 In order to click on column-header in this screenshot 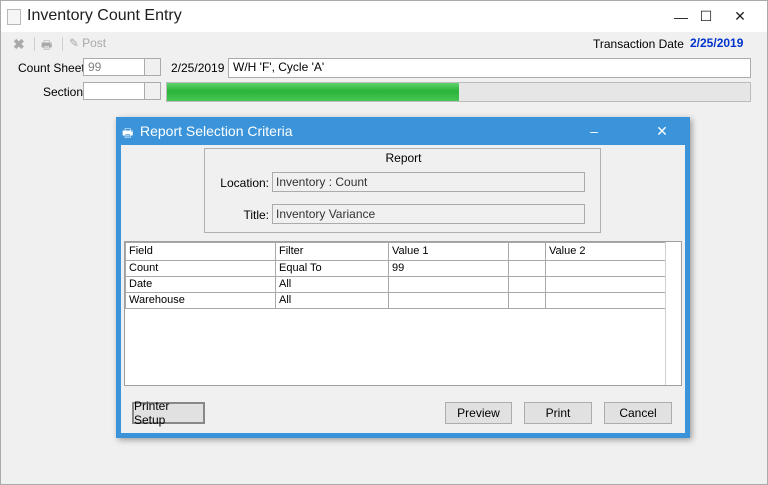, I will do `click(527, 251)`.